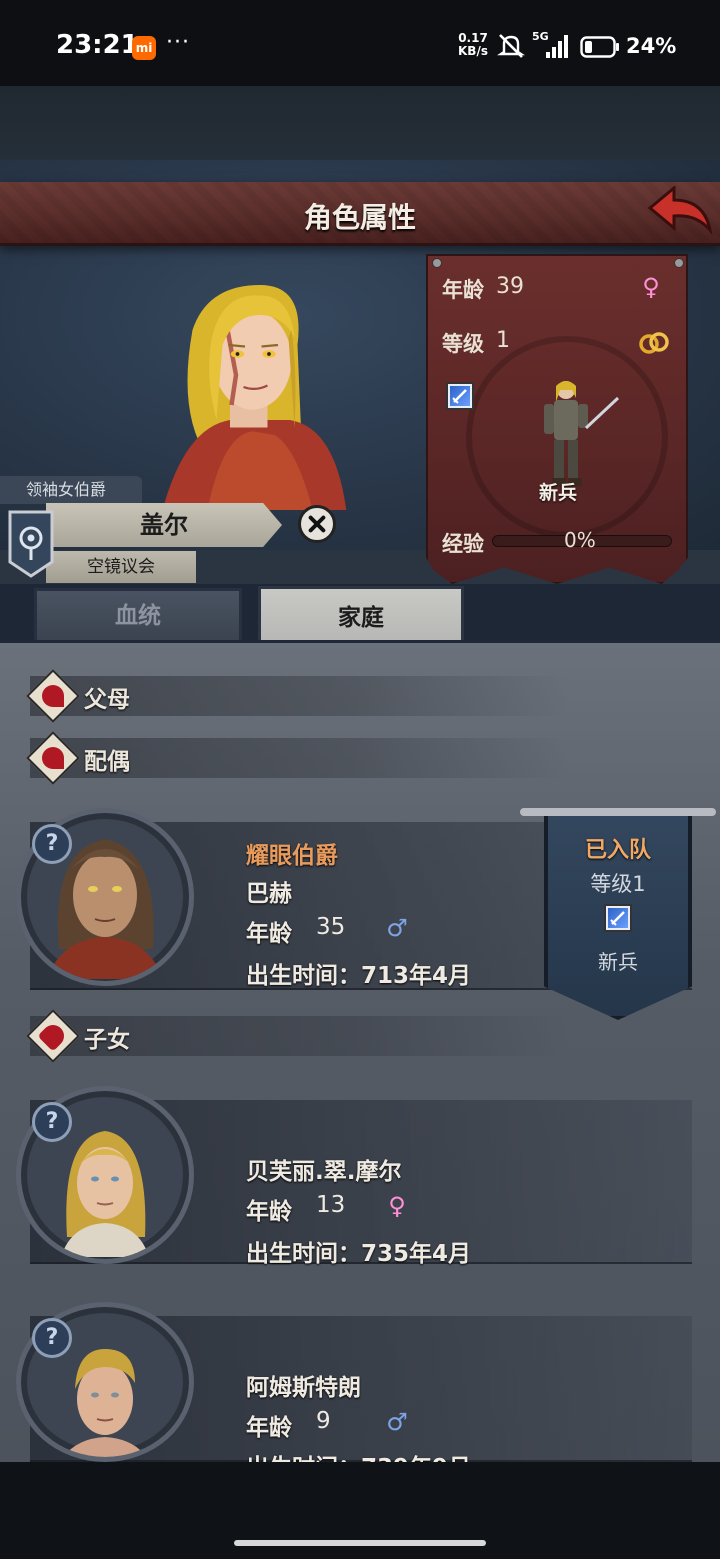 The width and height of the screenshot is (720, 1559). I want to click on network-speed: 0.17 KB/s, so click(473, 45).